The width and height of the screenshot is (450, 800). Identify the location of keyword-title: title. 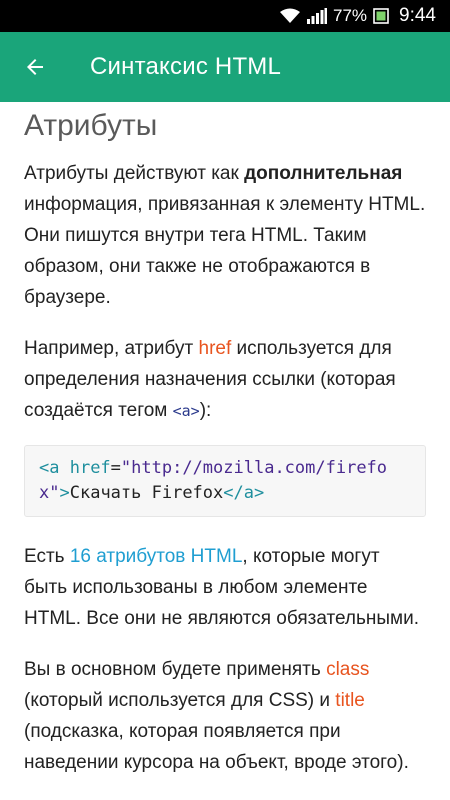
(350, 700).